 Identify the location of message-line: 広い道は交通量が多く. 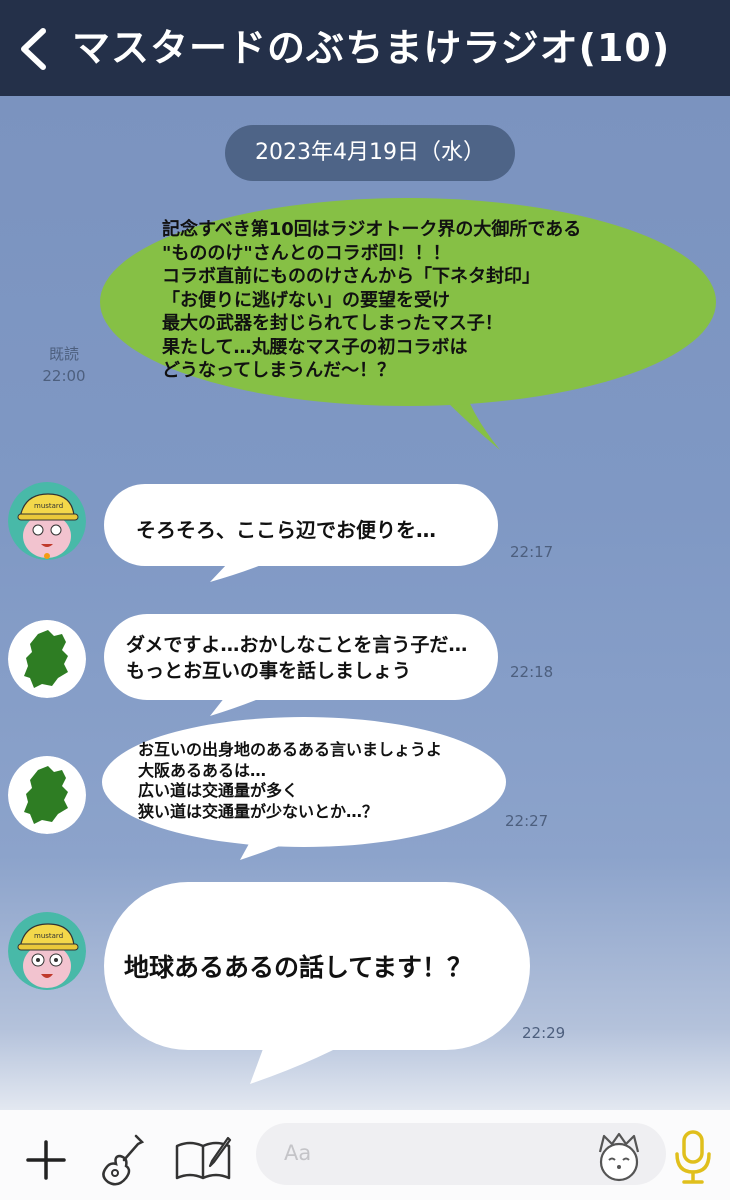
(218, 790).